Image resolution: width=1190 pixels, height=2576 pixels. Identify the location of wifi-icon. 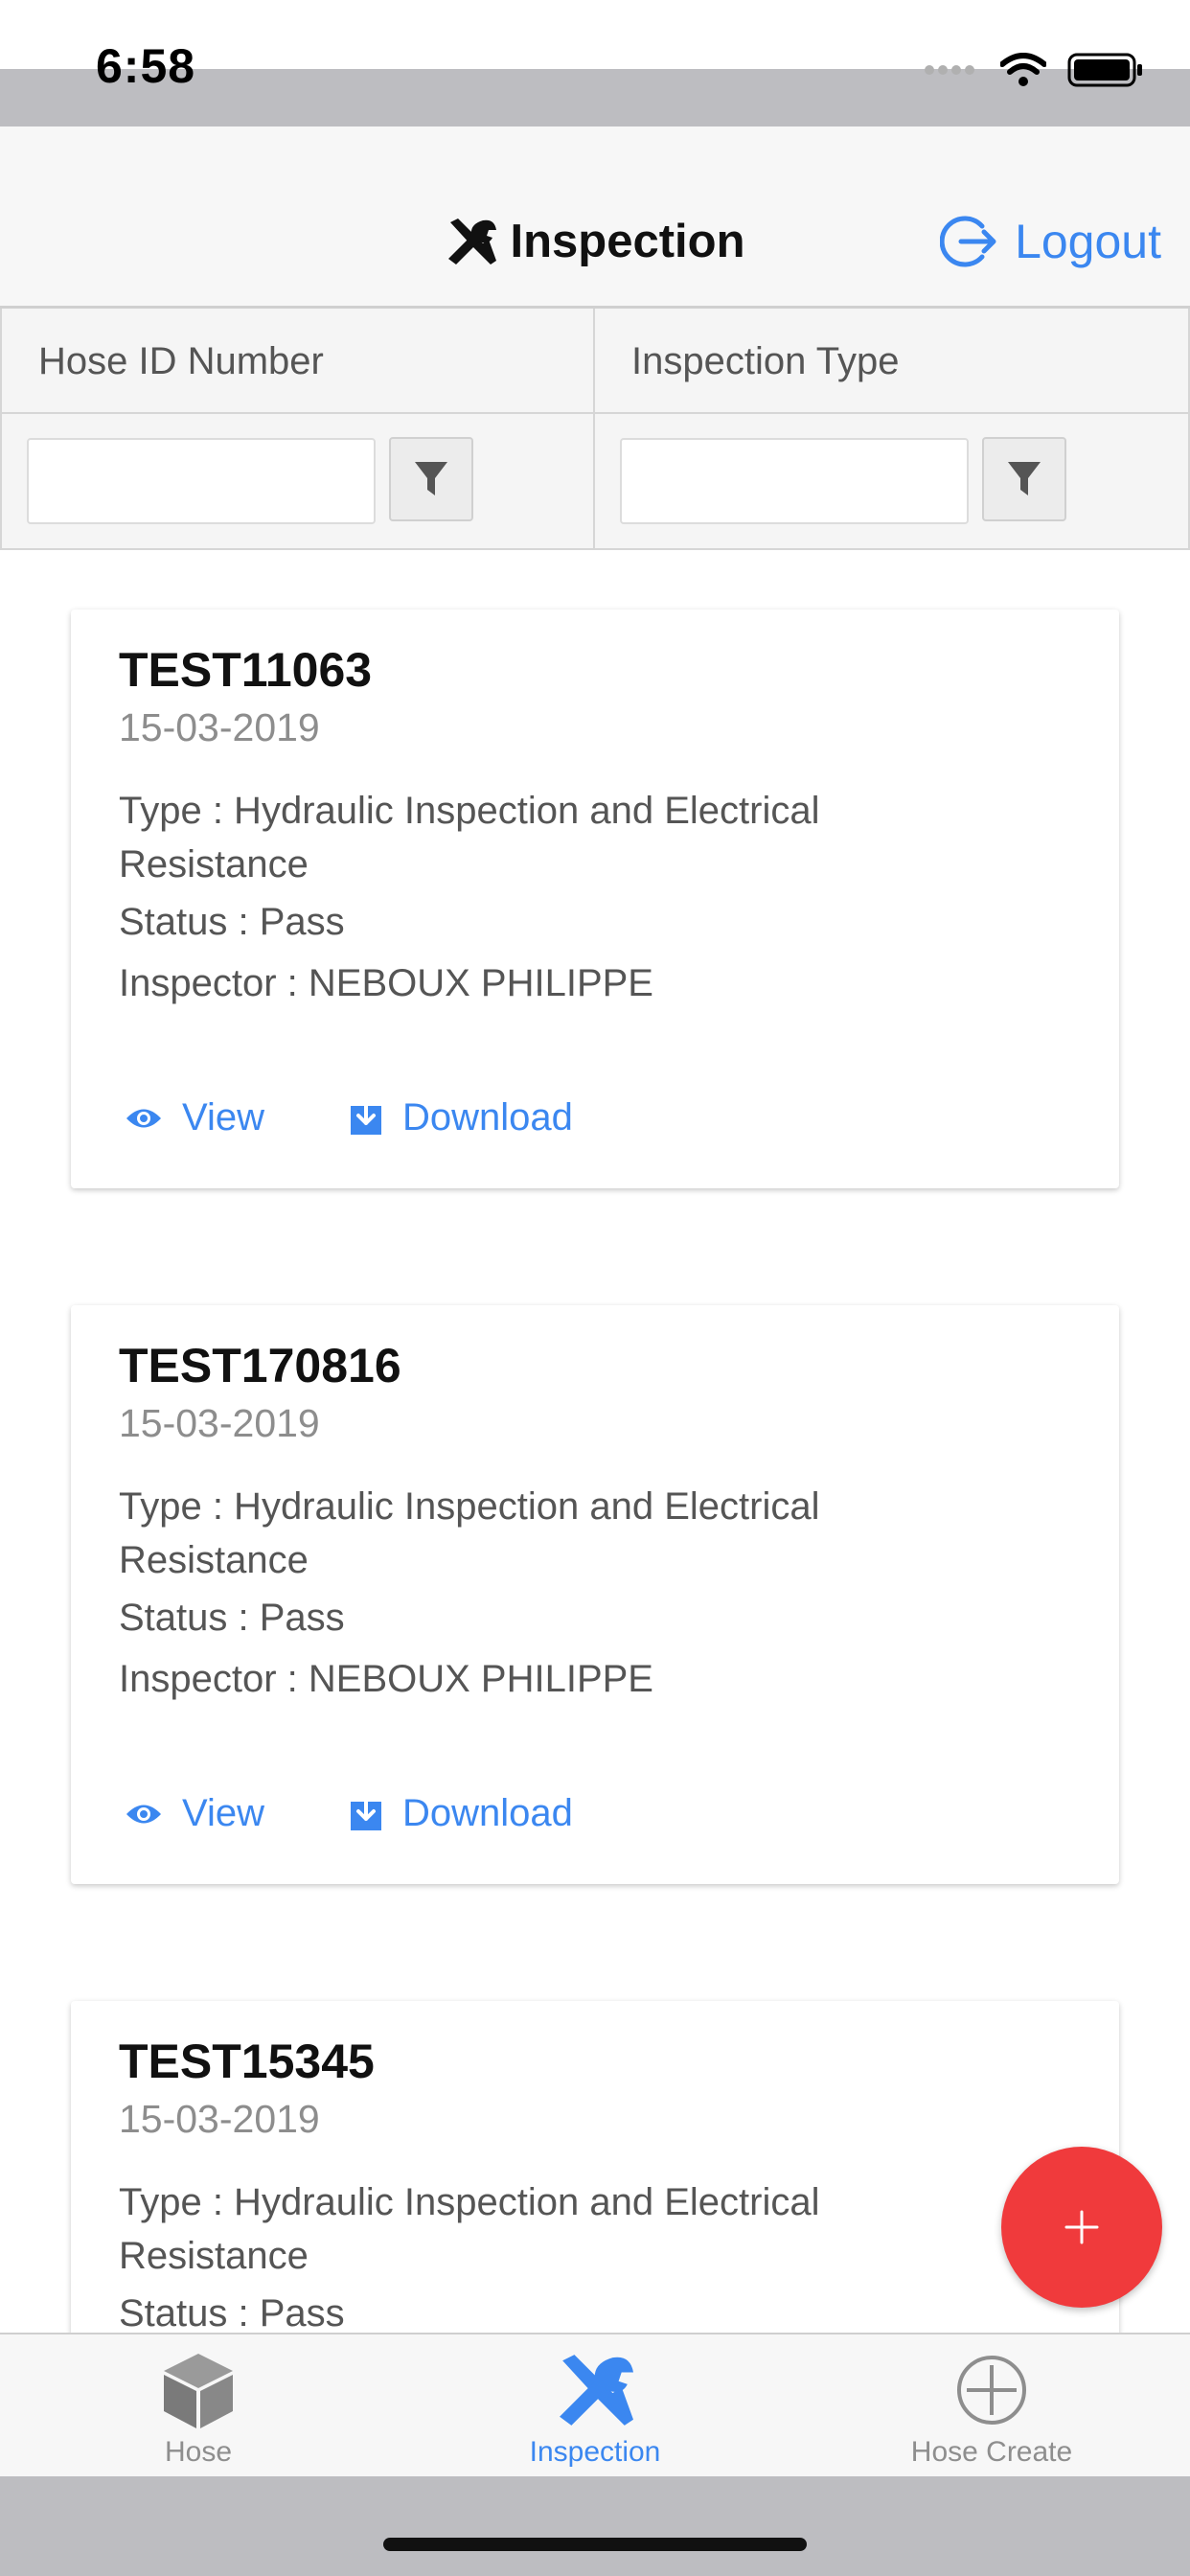
(1023, 69).